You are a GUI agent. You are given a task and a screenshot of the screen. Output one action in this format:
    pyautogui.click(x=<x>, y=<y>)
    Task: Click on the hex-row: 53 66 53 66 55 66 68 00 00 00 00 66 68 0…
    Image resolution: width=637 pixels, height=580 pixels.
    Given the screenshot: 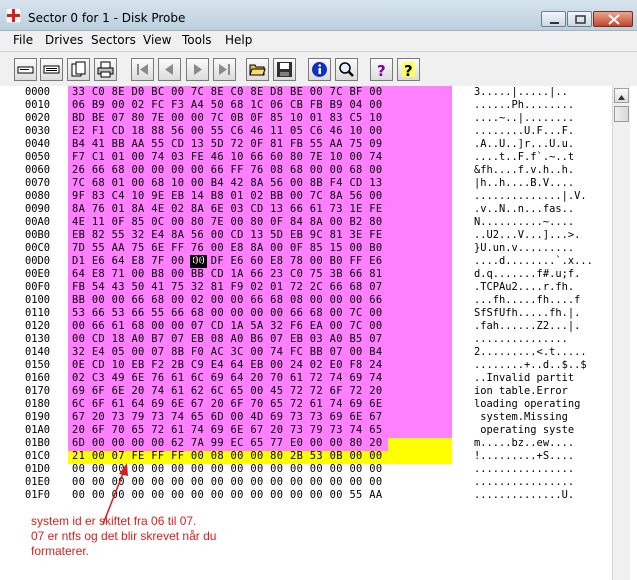 What is the action you would take?
    pyautogui.click(x=227, y=313)
    